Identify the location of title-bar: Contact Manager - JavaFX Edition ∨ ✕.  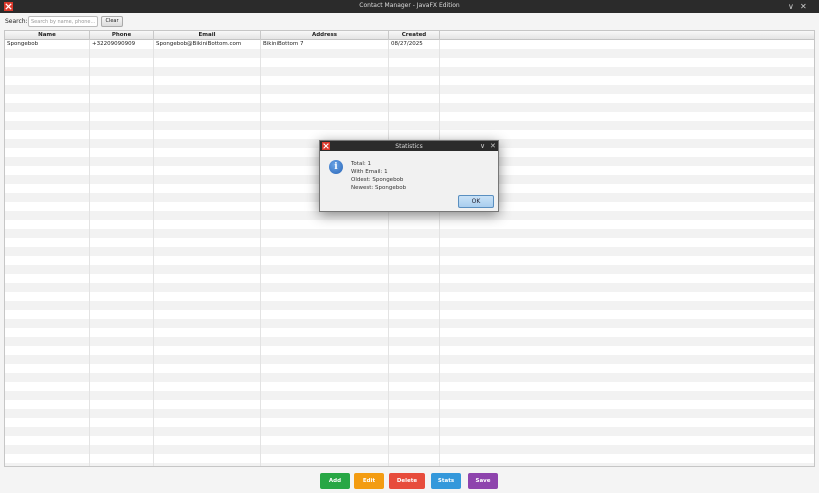
(409, 6).